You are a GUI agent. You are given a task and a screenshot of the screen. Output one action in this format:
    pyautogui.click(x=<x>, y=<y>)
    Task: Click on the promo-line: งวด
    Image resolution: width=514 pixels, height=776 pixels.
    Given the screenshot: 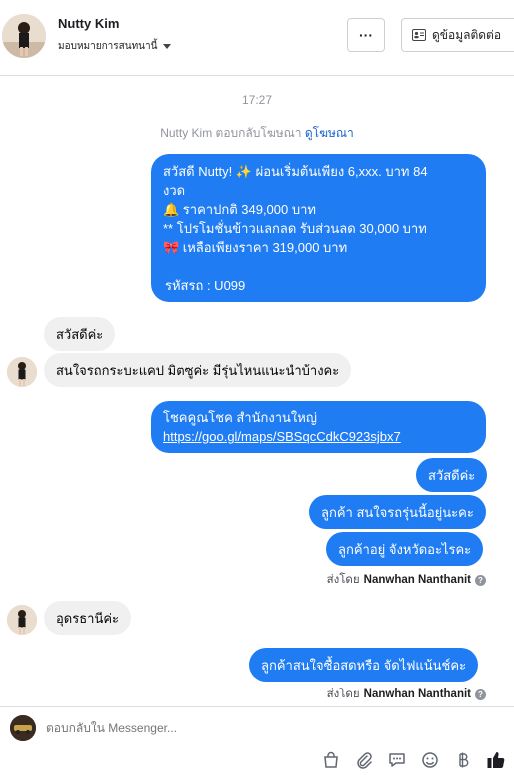 What is the action you would take?
    pyautogui.click(x=174, y=190)
    